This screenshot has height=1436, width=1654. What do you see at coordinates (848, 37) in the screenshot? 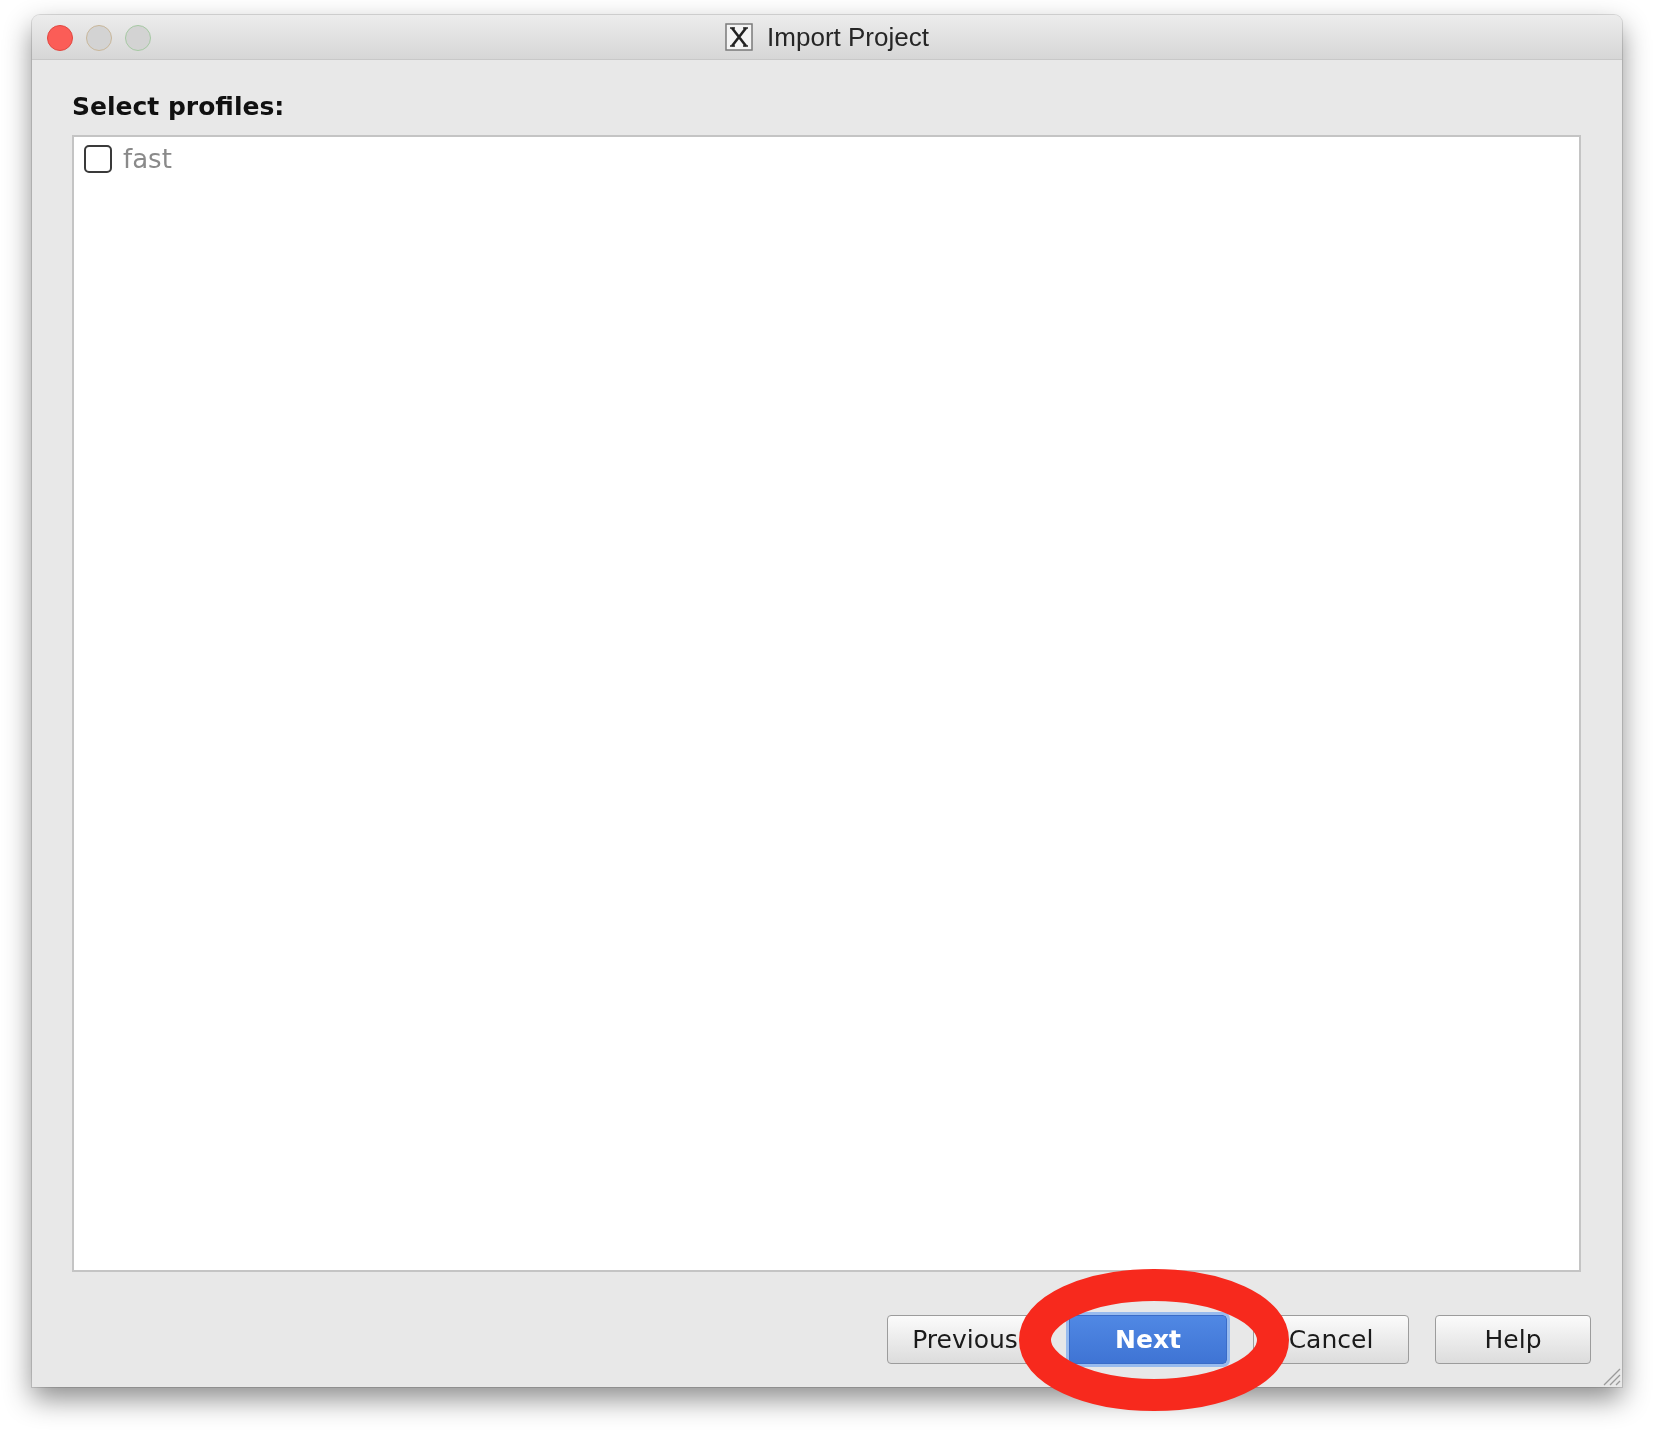
I see `window-title: Import Project` at bounding box center [848, 37].